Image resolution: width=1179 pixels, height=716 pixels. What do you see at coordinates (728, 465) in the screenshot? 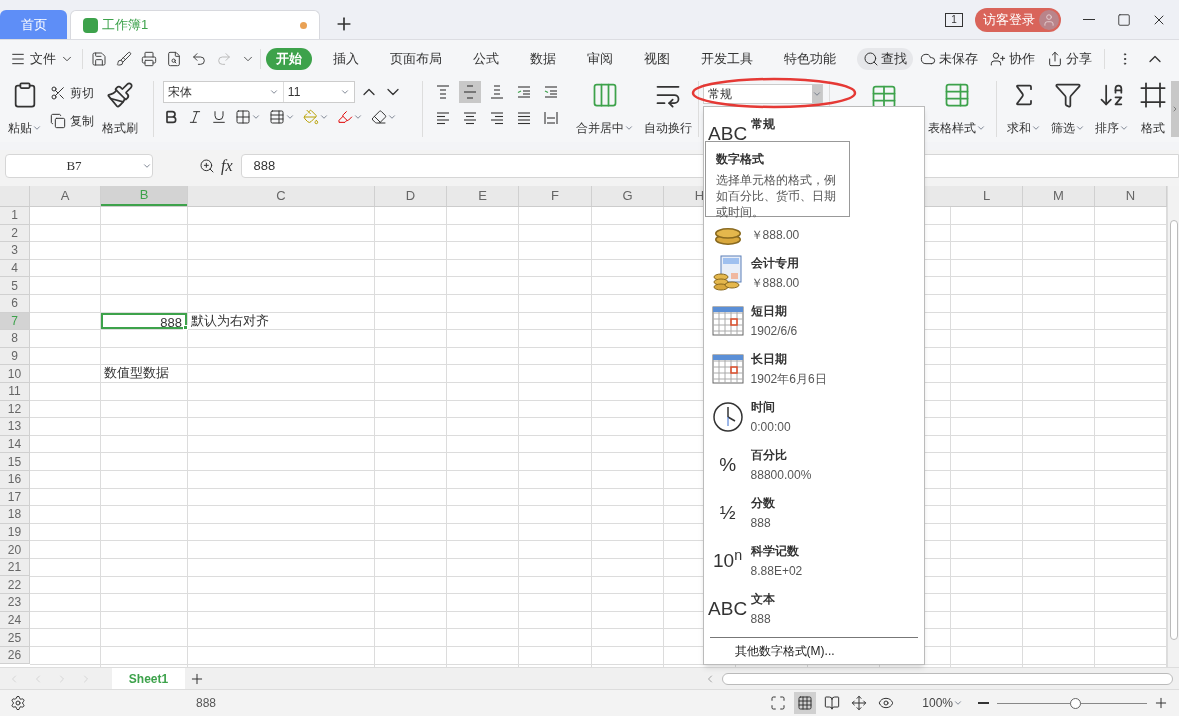
I see `format-symbol: %` at bounding box center [728, 465].